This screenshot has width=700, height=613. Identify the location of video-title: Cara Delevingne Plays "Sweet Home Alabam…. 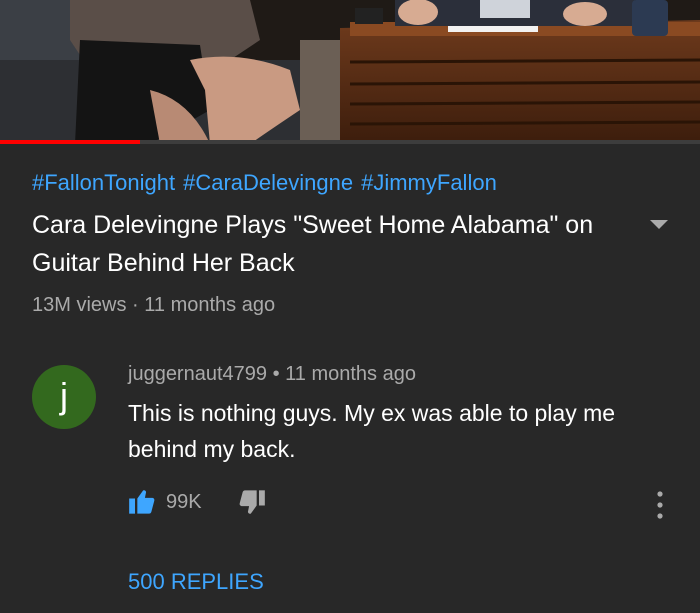
(313, 244).